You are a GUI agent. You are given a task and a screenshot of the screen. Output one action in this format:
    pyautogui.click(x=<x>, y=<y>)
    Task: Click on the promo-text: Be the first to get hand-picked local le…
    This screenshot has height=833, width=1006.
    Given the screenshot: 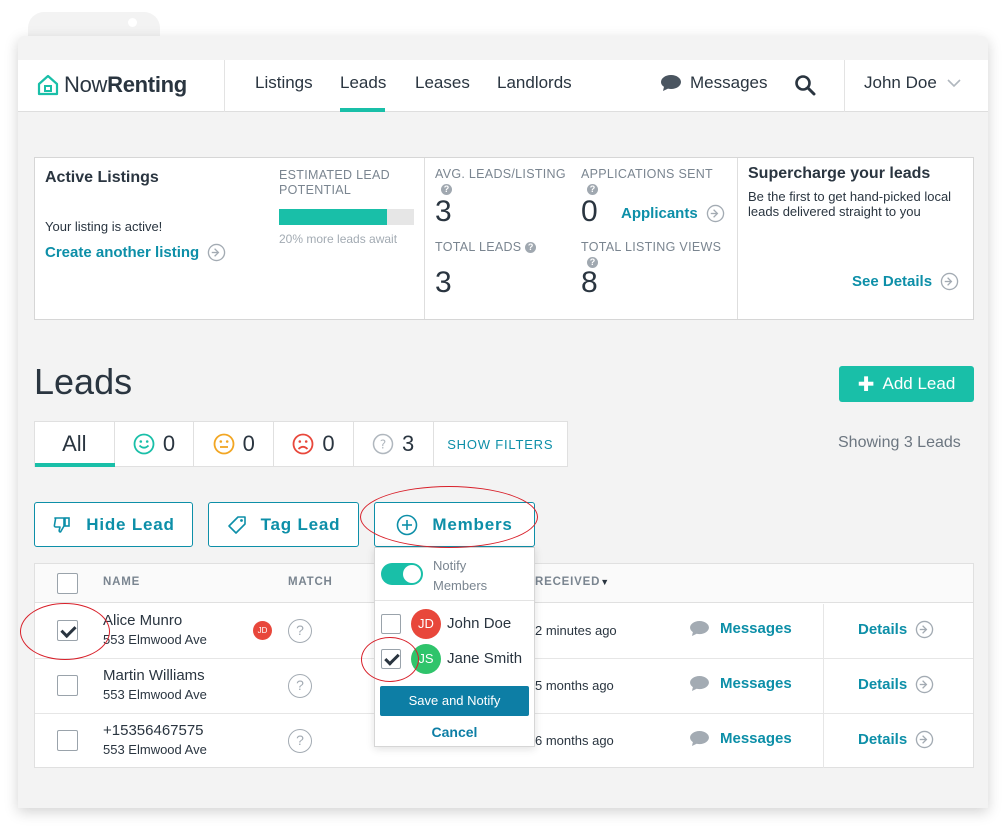 What is the action you would take?
    pyautogui.click(x=850, y=204)
    